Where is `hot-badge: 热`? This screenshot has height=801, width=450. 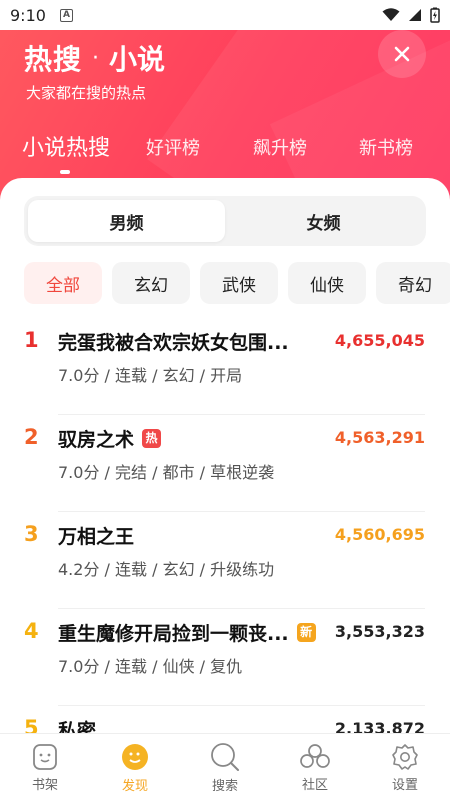
hot-badge: 热 is located at coordinates (152, 438).